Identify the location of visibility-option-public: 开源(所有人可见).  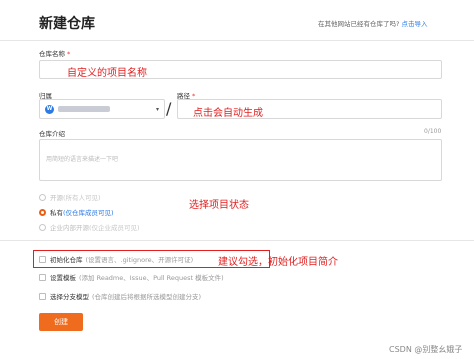
(70, 197).